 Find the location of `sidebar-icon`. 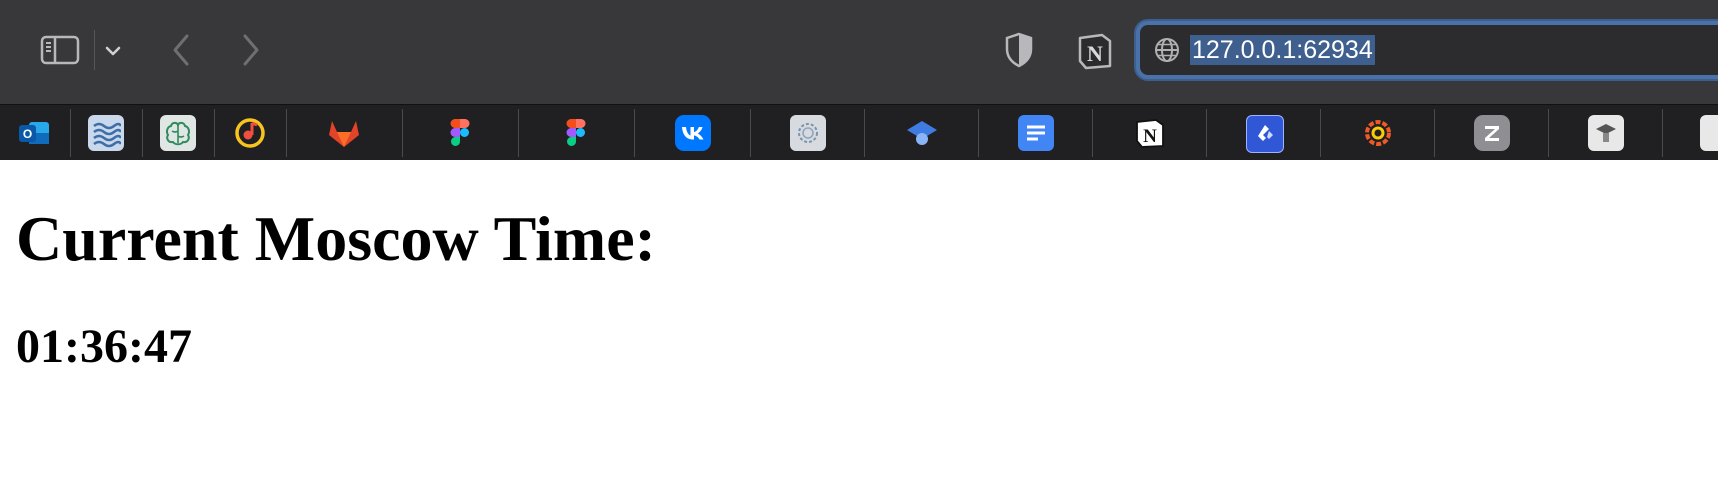

sidebar-icon is located at coordinates (60, 50).